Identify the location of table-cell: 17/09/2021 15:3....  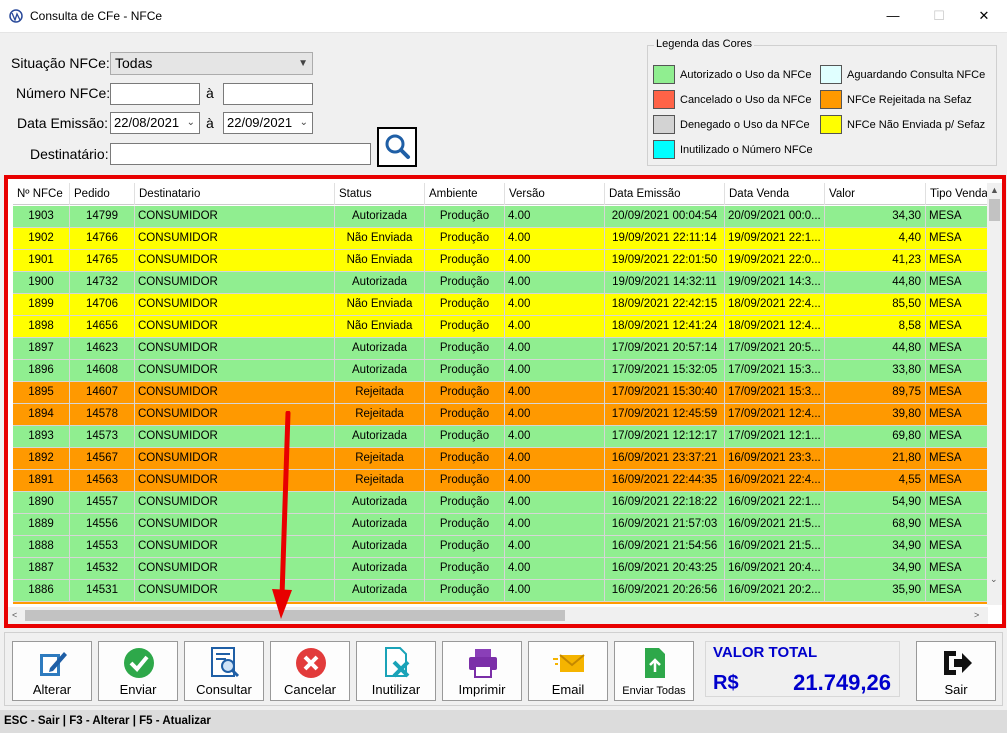
(775, 370).